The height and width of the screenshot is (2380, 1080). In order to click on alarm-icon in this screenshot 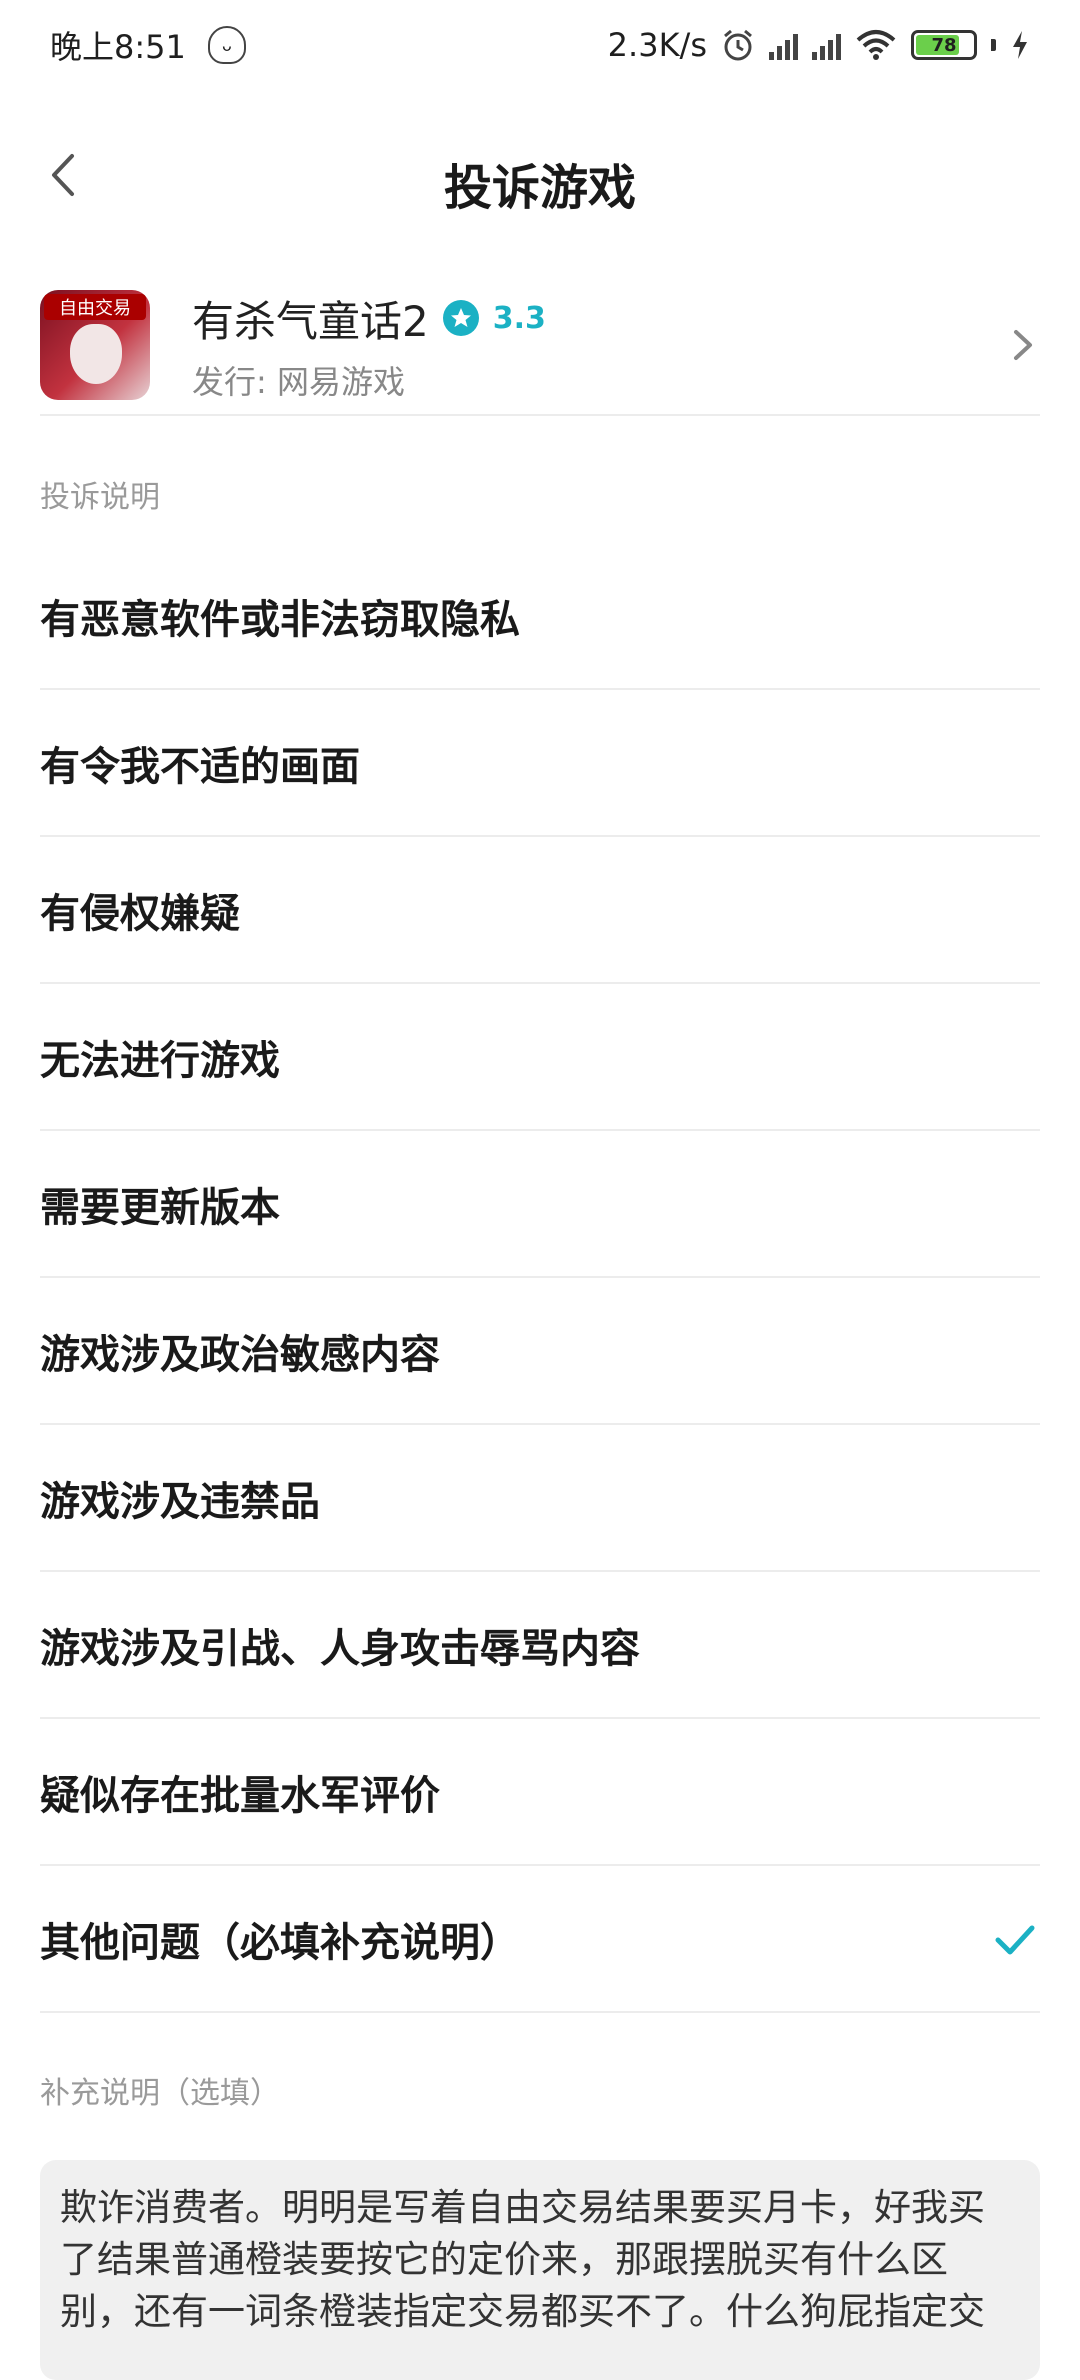, I will do `click(738, 45)`.